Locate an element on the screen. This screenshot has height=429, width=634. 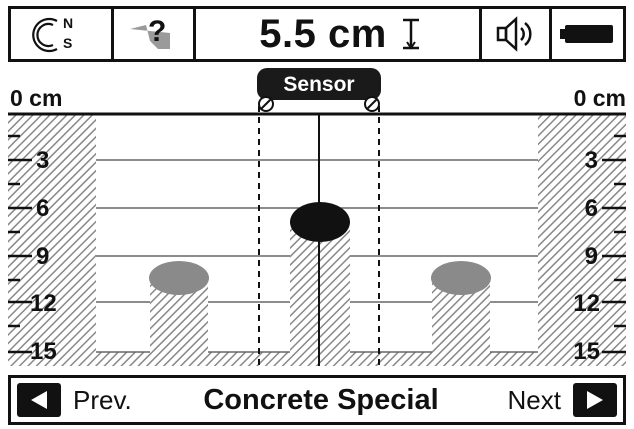
sensor-label: Sensor is located at coordinates (318, 84).